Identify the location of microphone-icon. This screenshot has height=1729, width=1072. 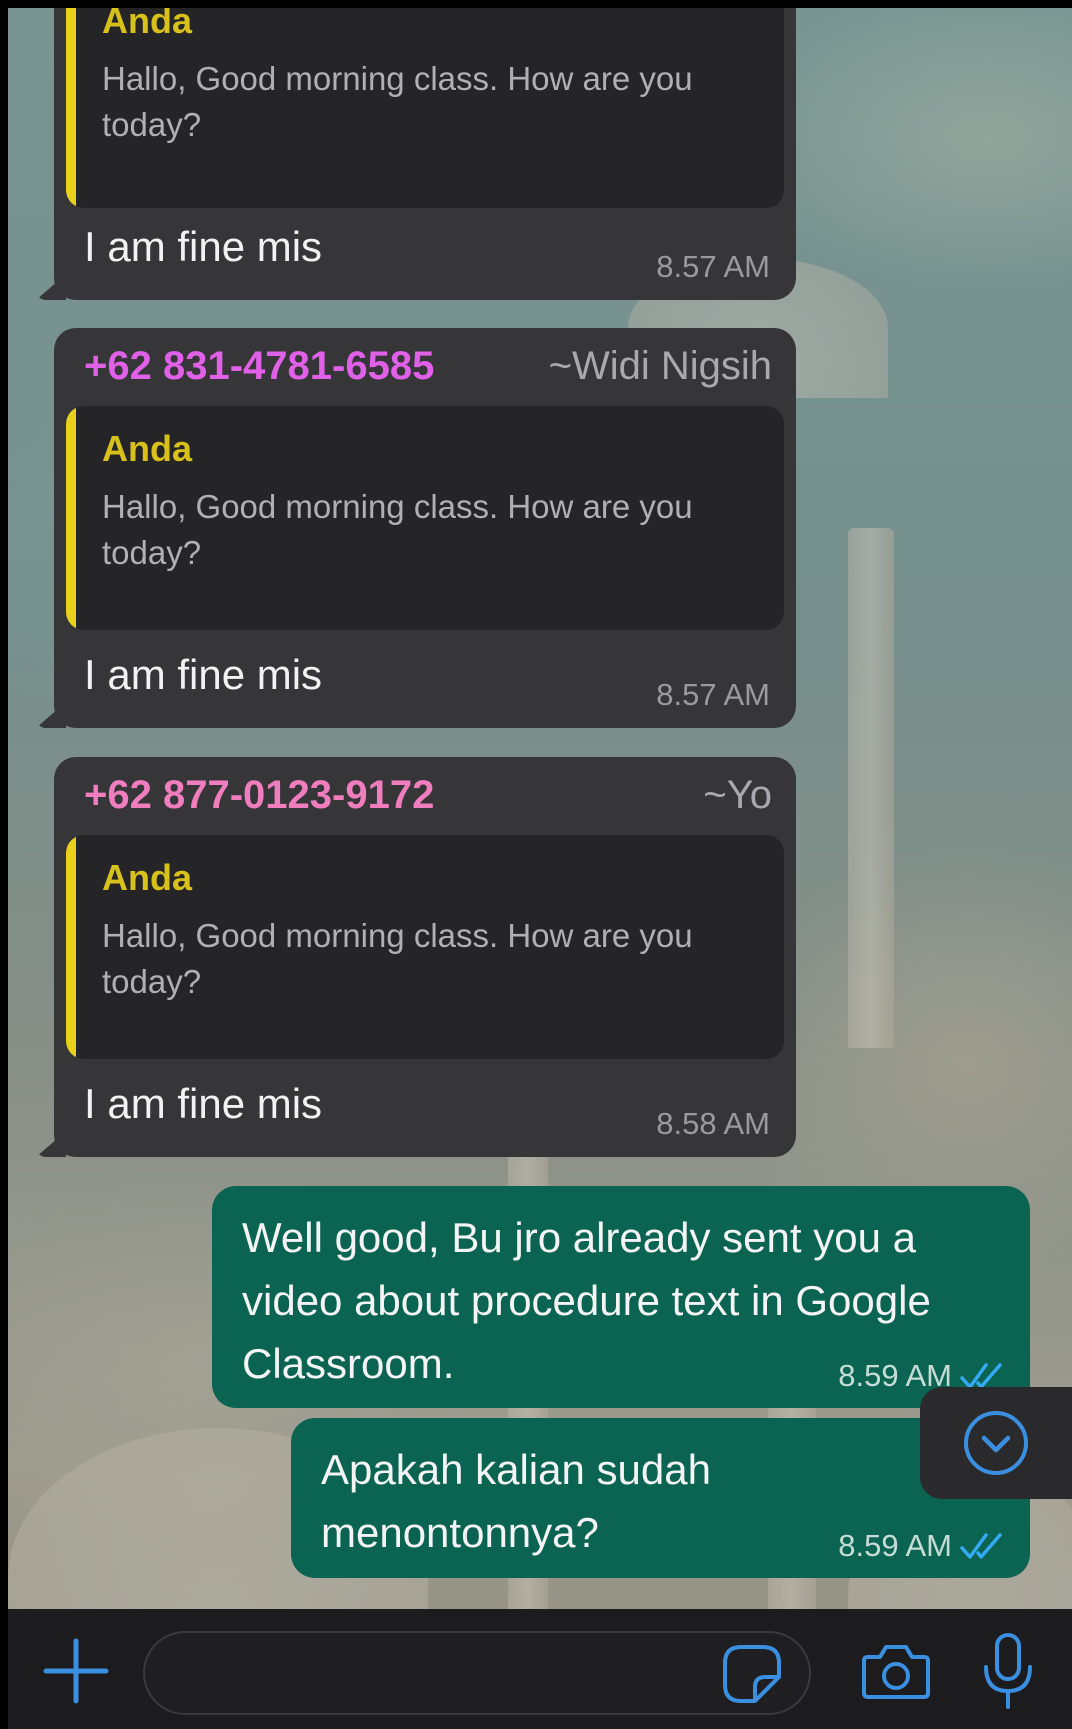
(1008, 1672).